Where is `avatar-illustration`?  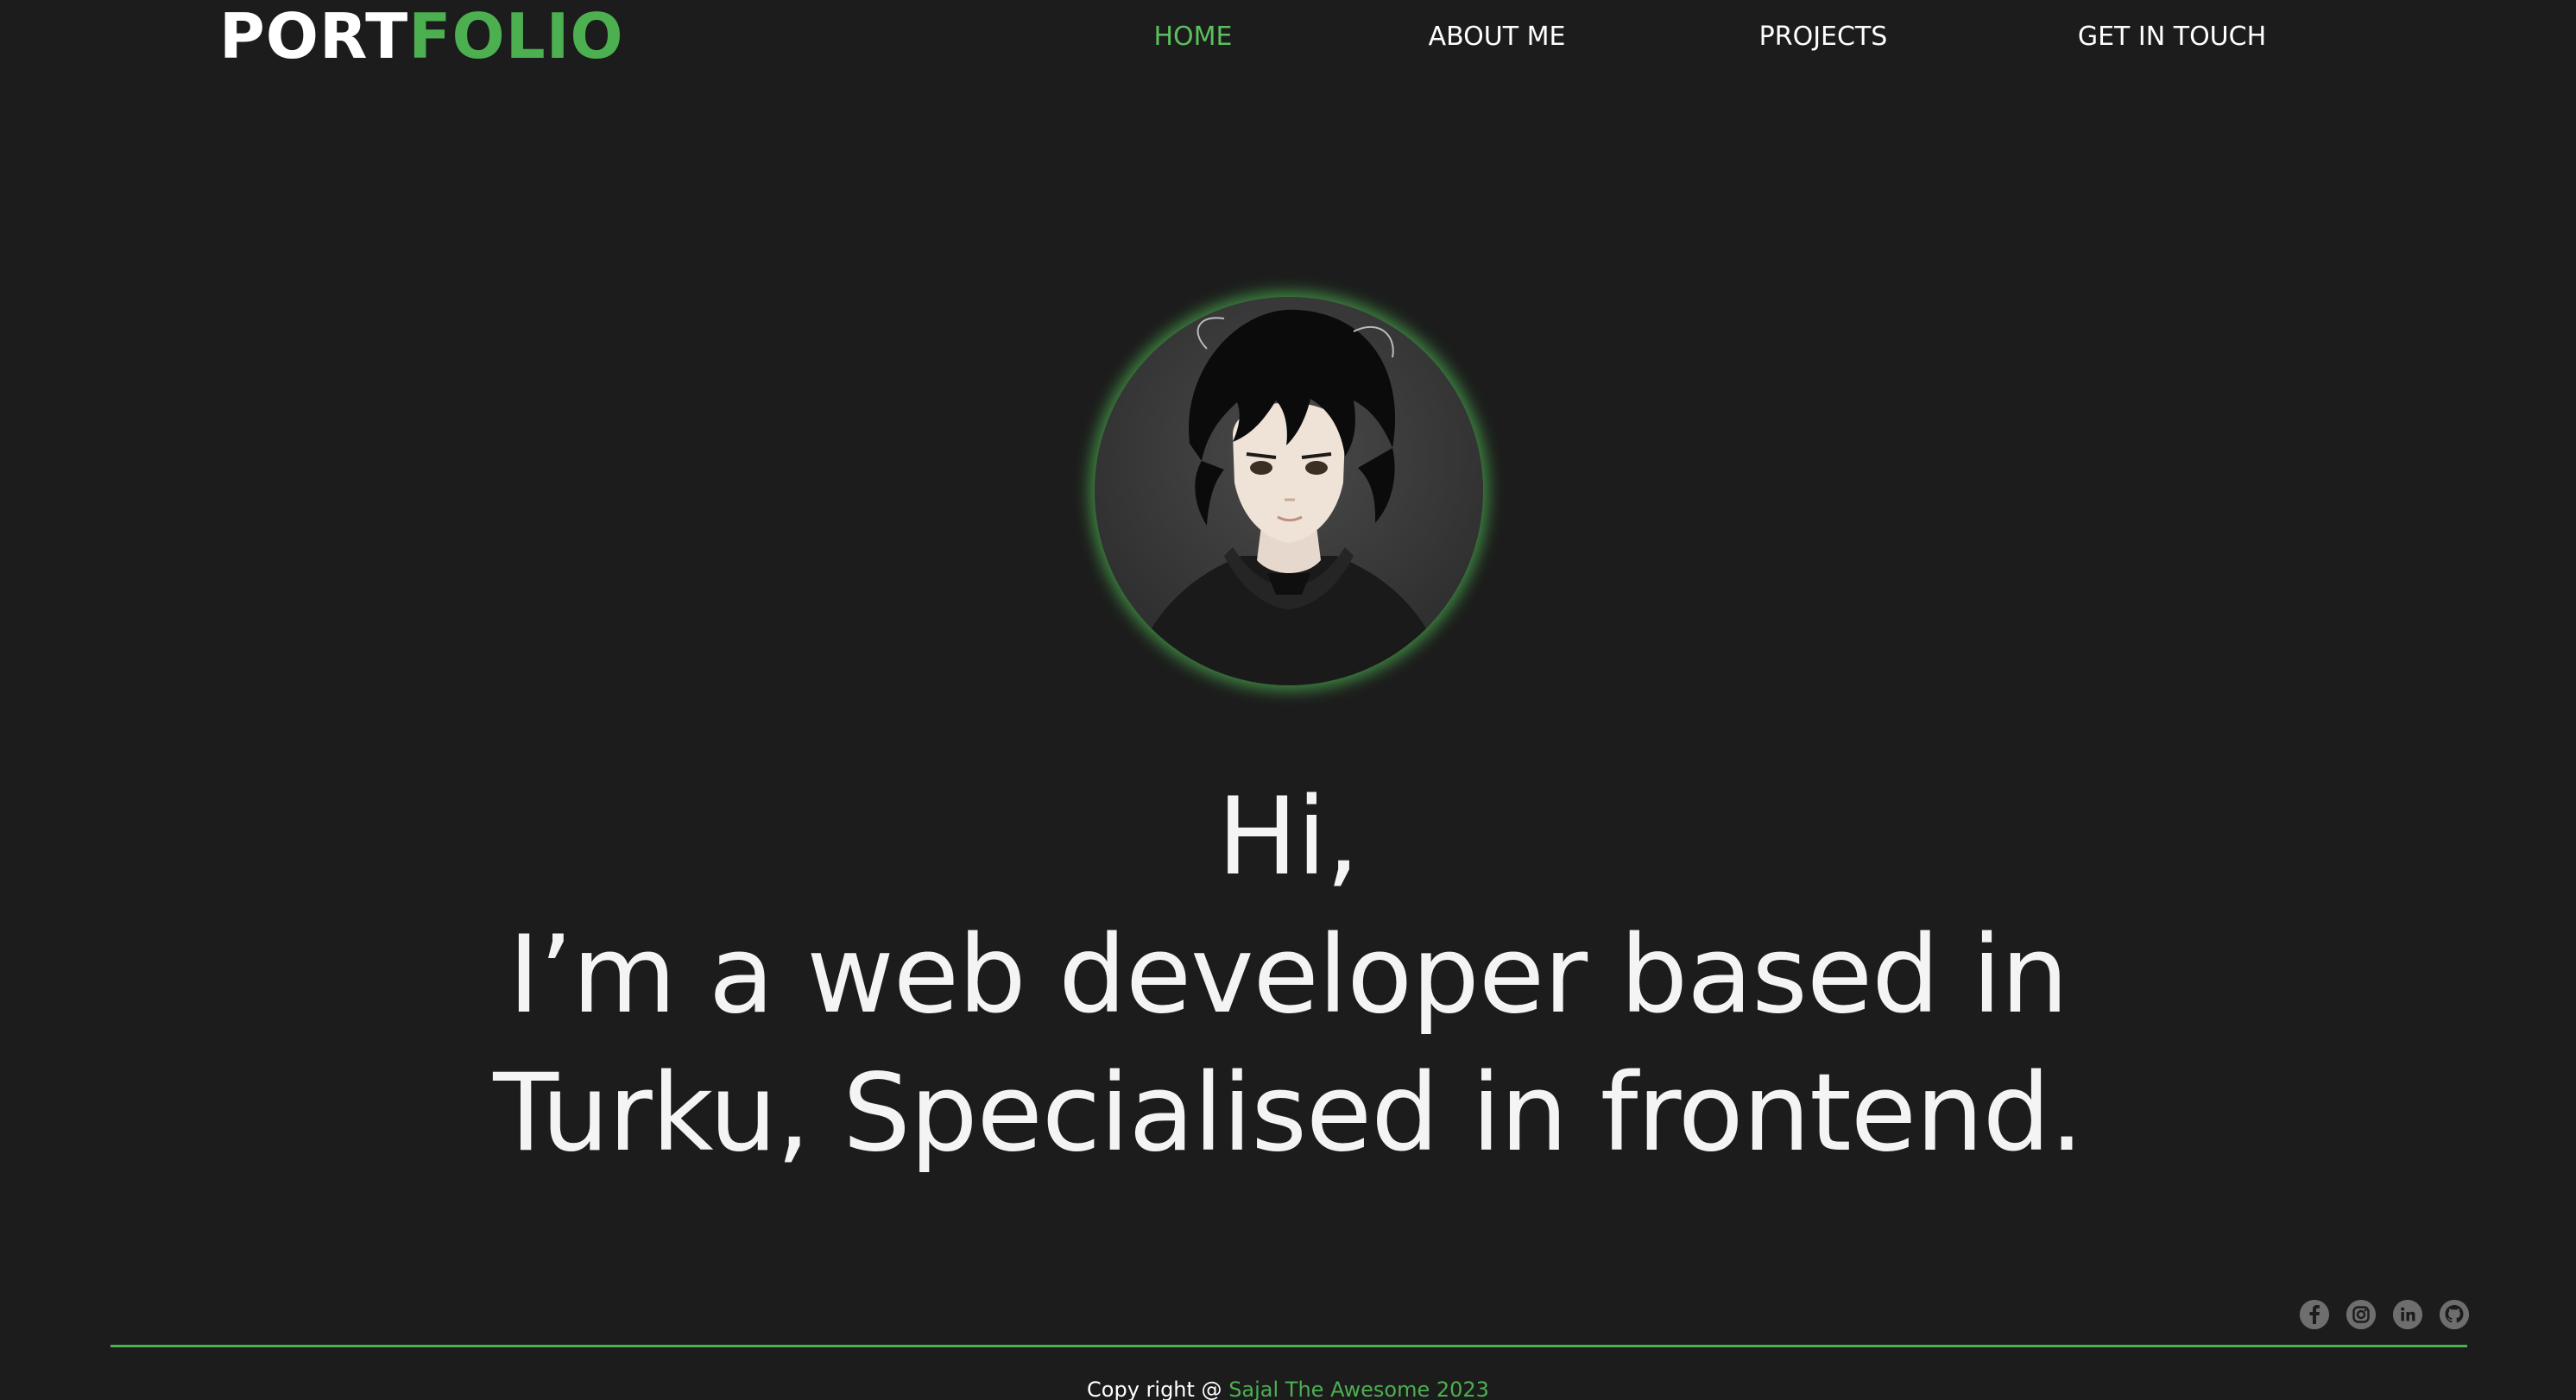 avatar-illustration is located at coordinates (1289, 491).